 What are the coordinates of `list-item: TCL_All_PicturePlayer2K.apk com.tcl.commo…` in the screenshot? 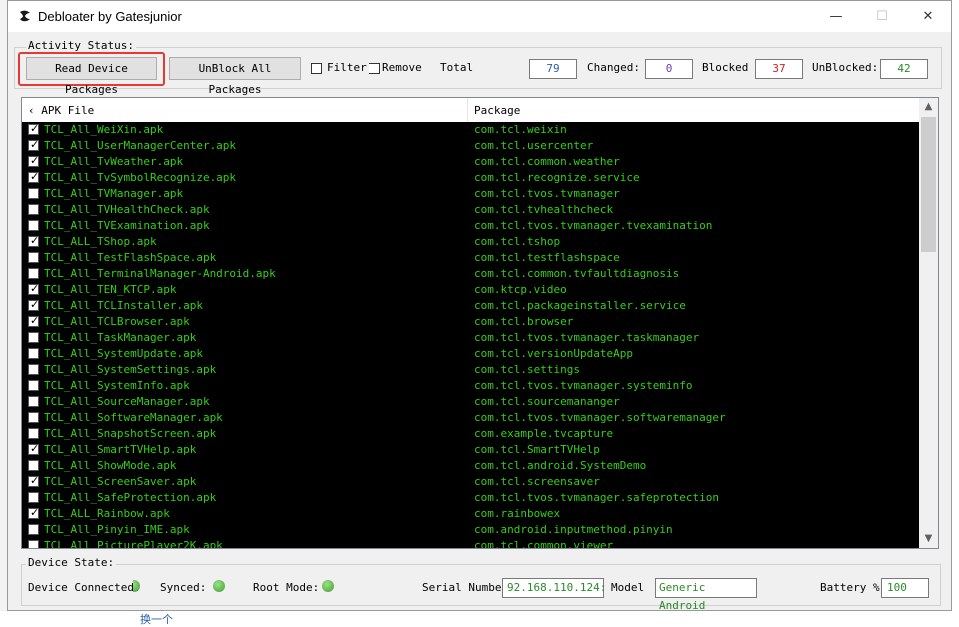 It's located at (470, 543).